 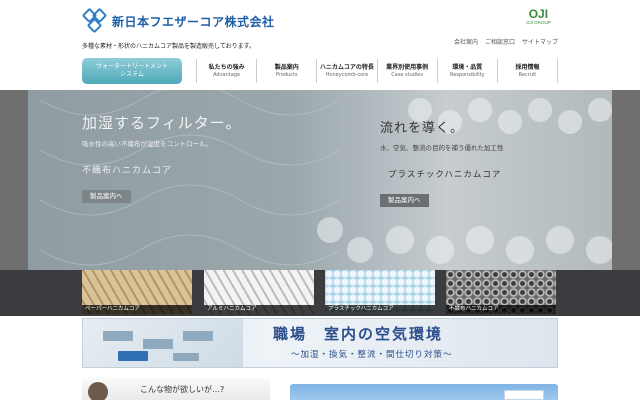 I want to click on nav-label-jp: ハニカムコアの特長, so click(x=346, y=67).